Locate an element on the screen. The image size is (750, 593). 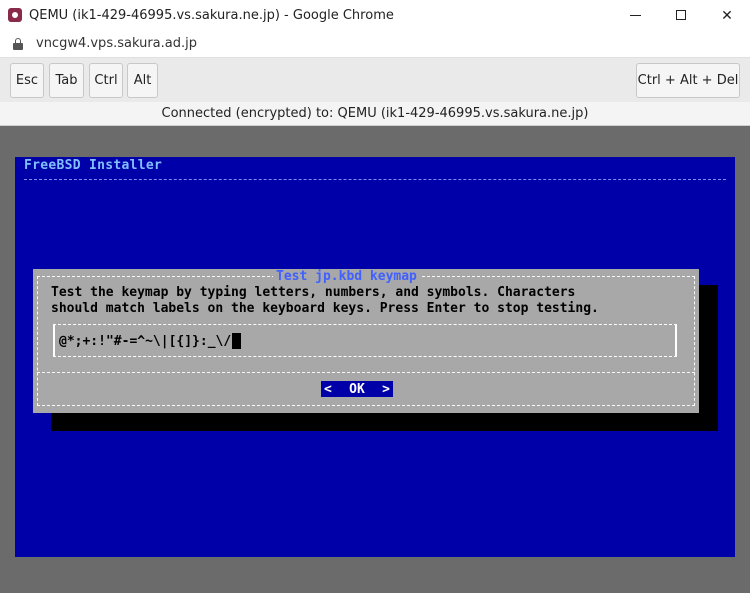
qemu-app-icon is located at coordinates (15, 15).